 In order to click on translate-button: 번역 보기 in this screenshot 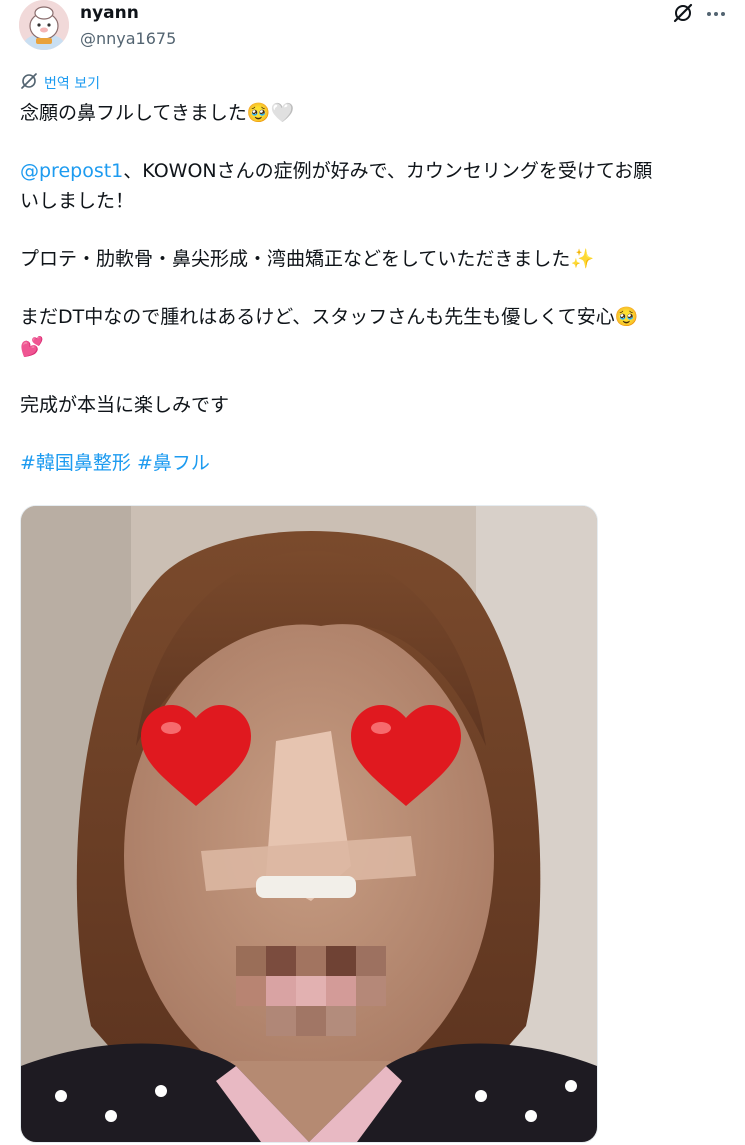, I will do `click(60, 83)`.